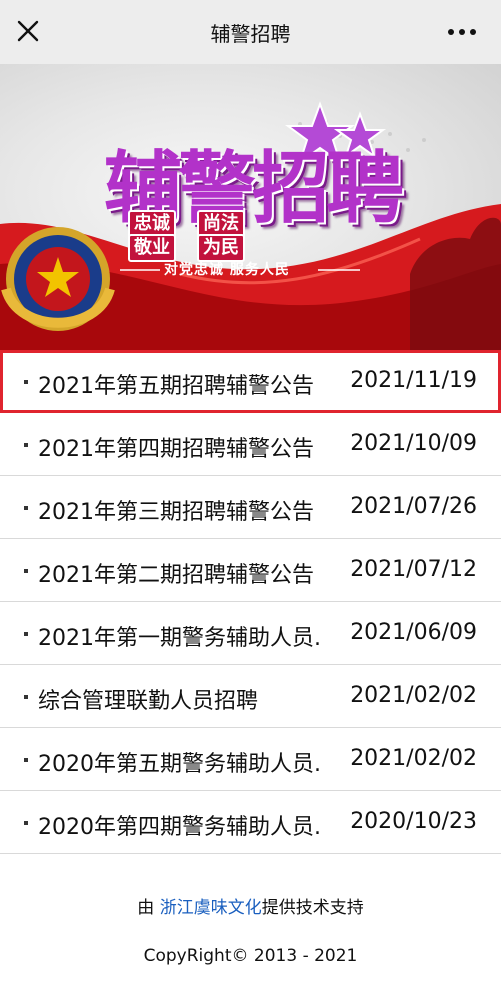 The width and height of the screenshot is (501, 1000). Describe the element at coordinates (413, 569) in the screenshot. I see `item-date: 2021/07/12` at that location.